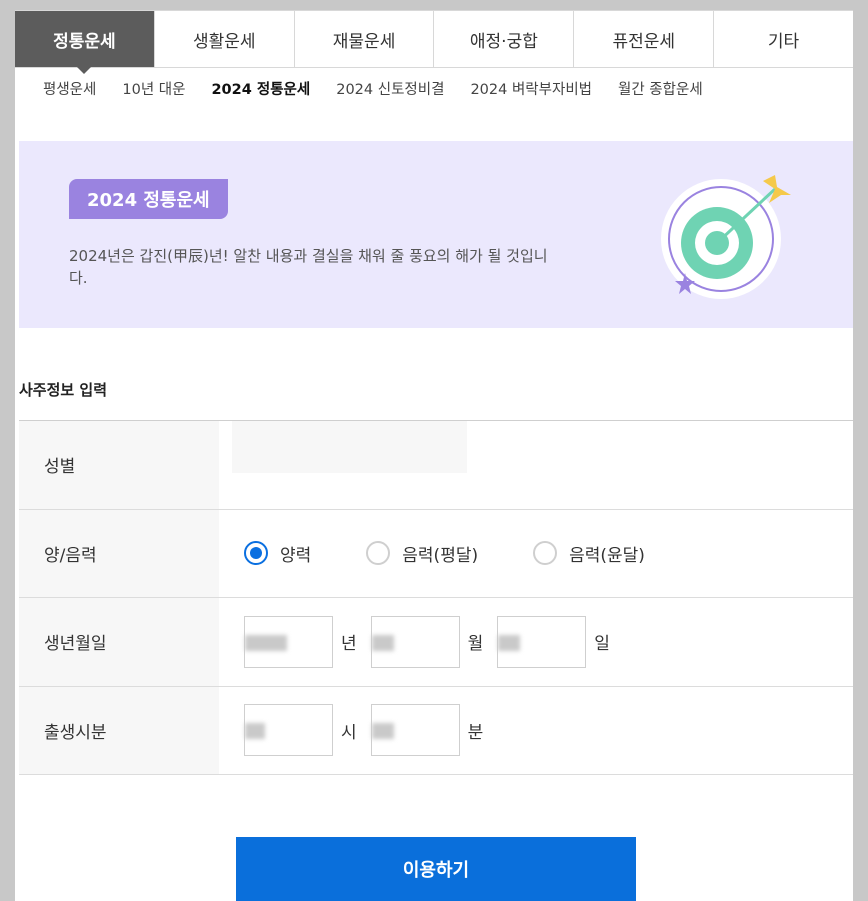  Describe the element at coordinates (69, 89) in the screenshot. I see `subnav-item-lifetime: 평생운세` at that location.